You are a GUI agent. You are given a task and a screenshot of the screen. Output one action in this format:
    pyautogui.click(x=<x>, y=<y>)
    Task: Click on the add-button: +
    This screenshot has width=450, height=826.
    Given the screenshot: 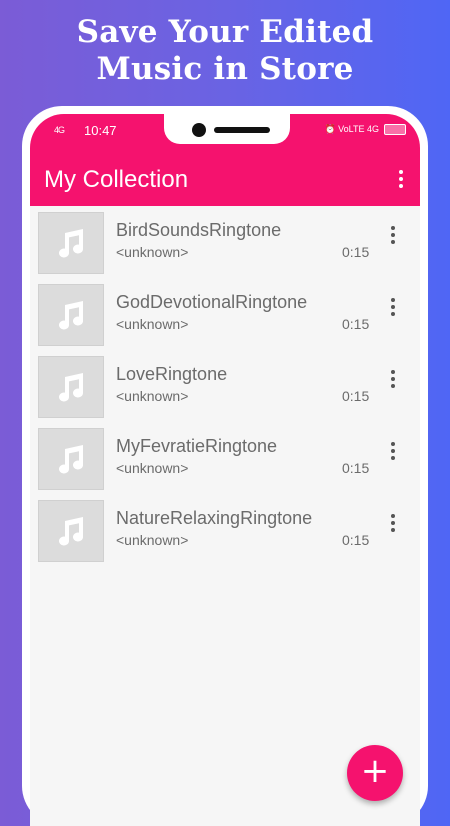 What is the action you would take?
    pyautogui.click(x=375, y=773)
    